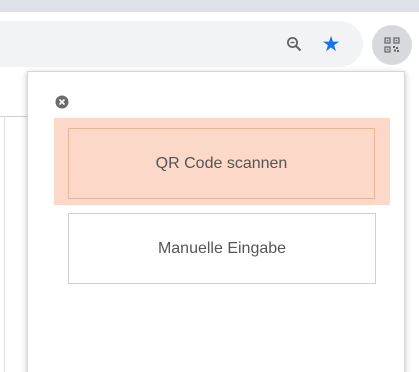 This screenshot has height=372, width=419. I want to click on page-edge, so click(4, 244).